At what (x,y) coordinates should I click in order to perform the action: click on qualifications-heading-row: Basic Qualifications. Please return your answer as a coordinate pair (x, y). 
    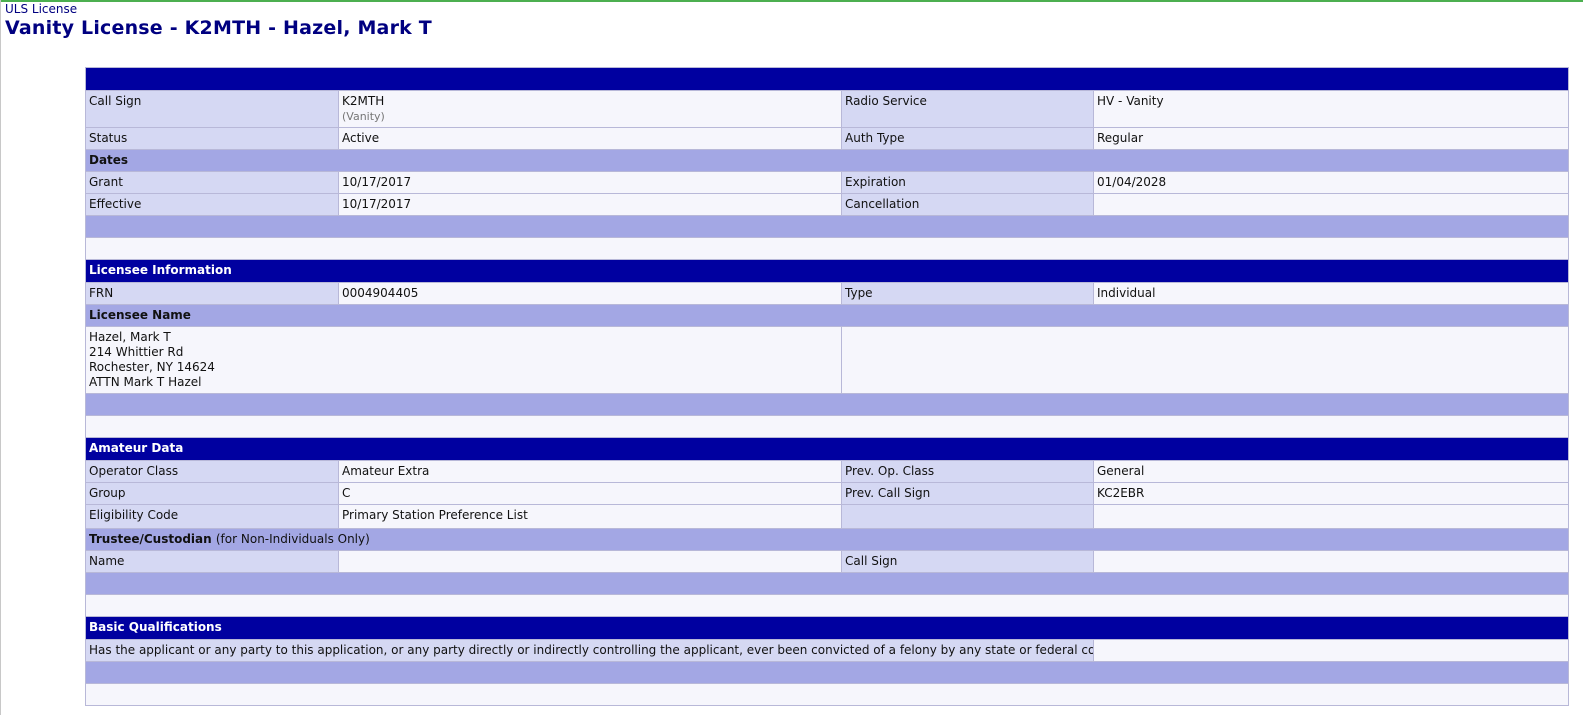
    Looking at the image, I should click on (827, 628).